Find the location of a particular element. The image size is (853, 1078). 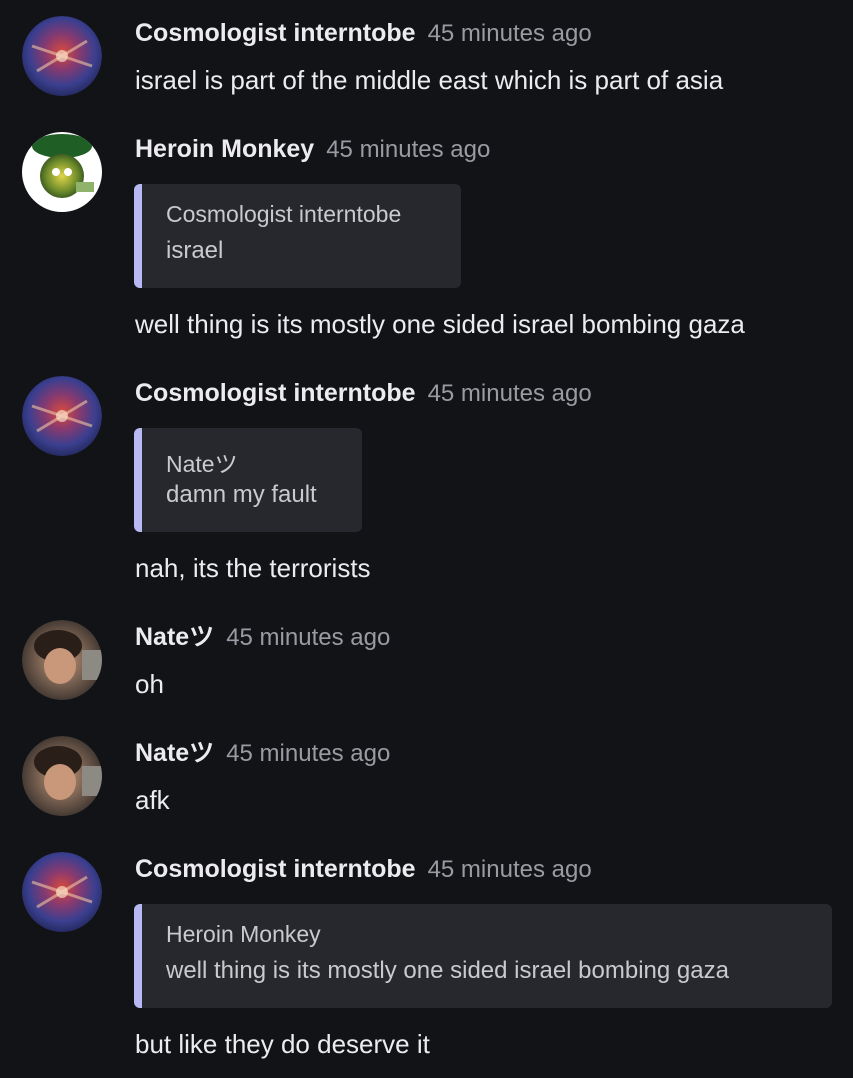

quote-author: Heroin Monkey is located at coordinates (243, 934).